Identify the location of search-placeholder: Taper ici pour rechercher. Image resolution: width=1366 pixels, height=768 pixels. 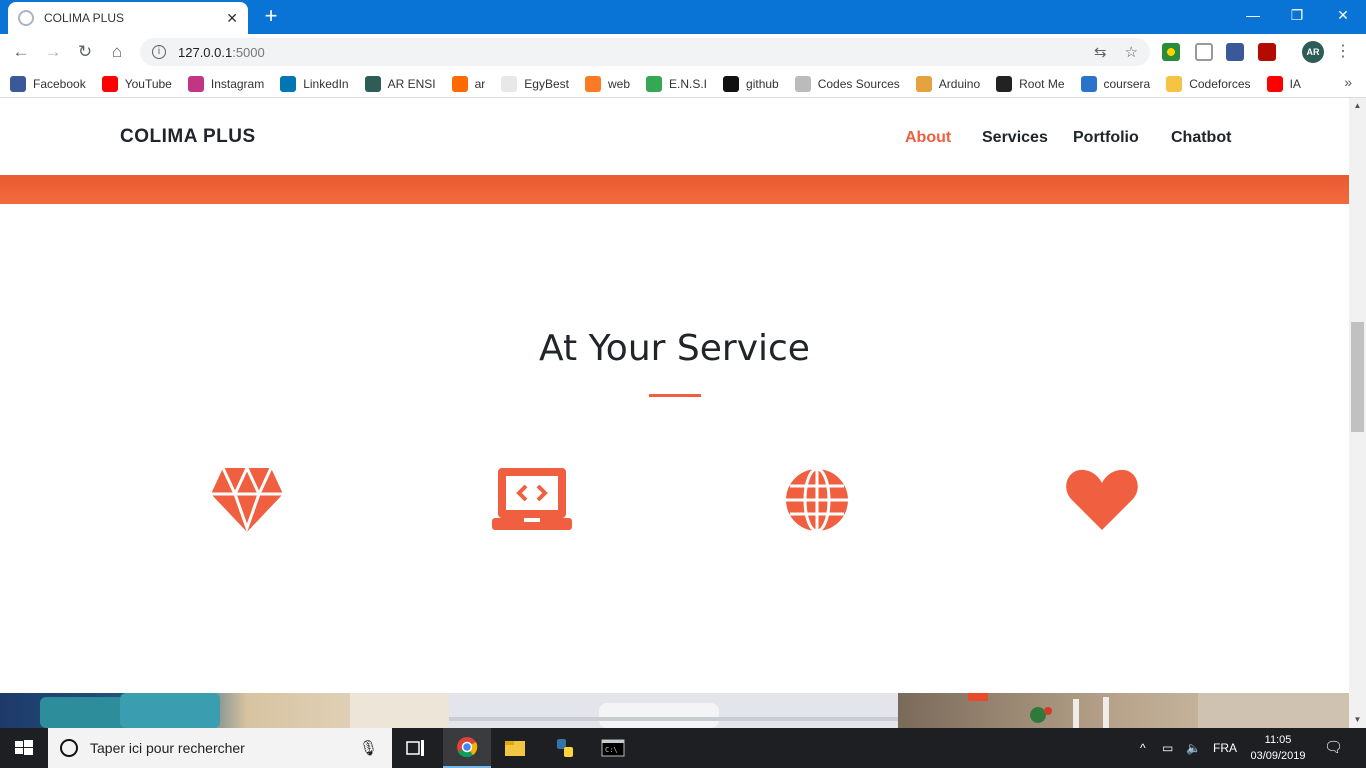
(167, 748).